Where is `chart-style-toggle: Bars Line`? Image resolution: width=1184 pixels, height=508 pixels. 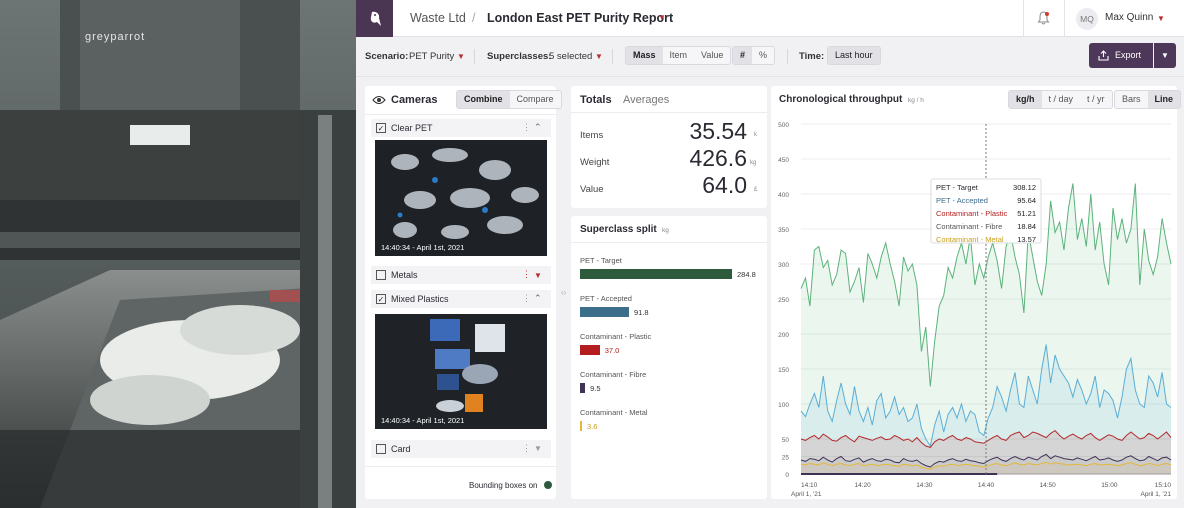 chart-style-toggle: Bars Line is located at coordinates (1148, 99).